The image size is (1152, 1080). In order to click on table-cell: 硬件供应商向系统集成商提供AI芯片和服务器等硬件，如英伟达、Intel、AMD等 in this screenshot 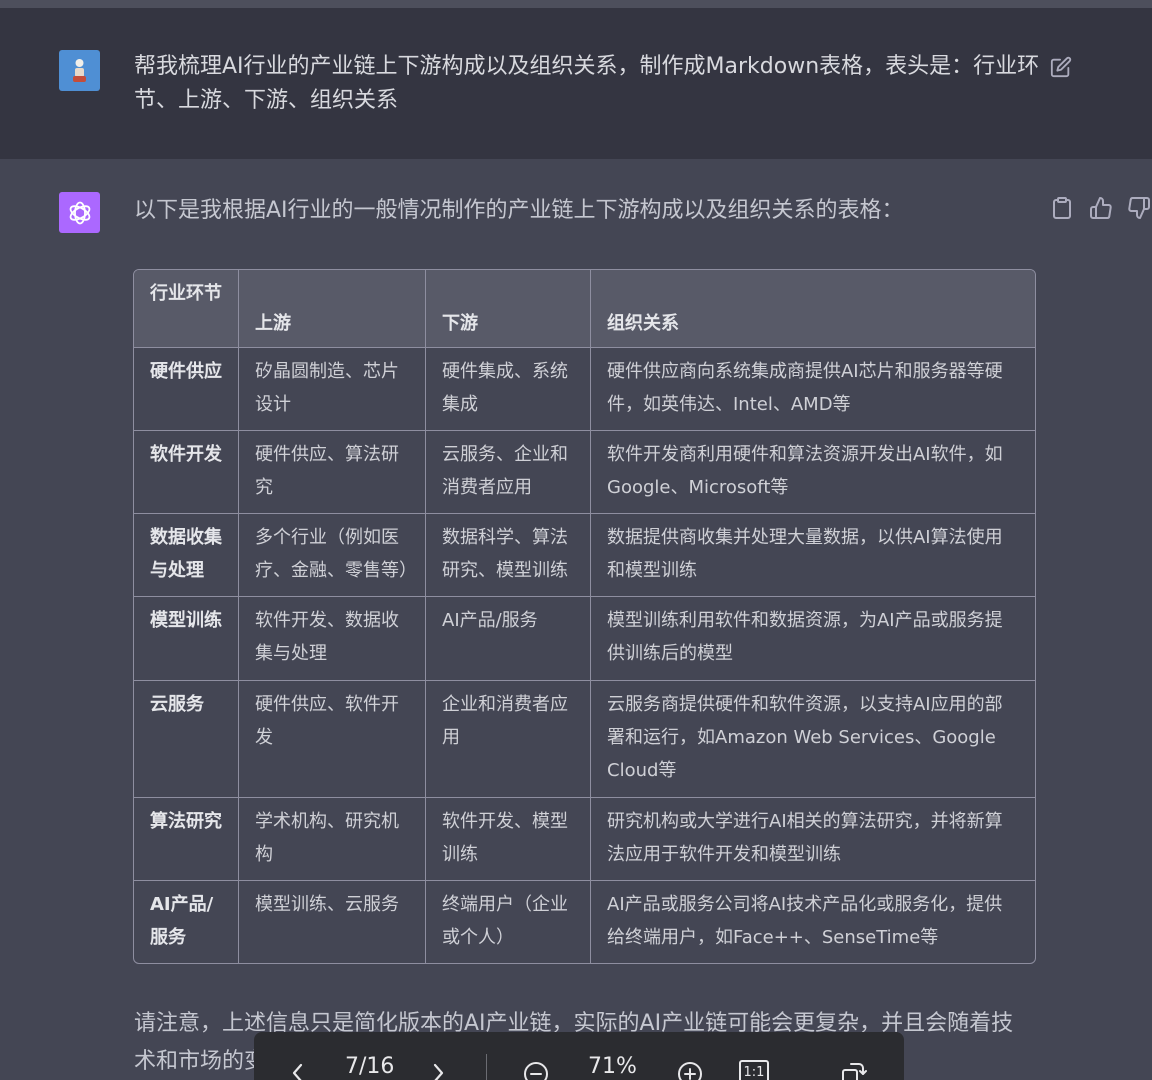, I will do `click(813, 390)`.